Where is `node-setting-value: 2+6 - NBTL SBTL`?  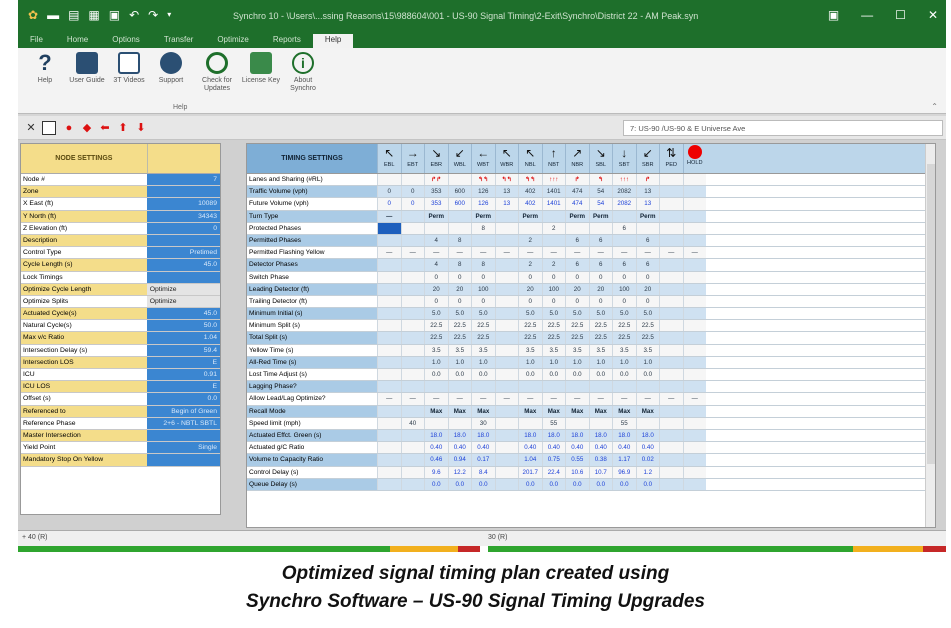
node-setting-value: 2+6 - NBTL SBTL is located at coordinates (183, 423).